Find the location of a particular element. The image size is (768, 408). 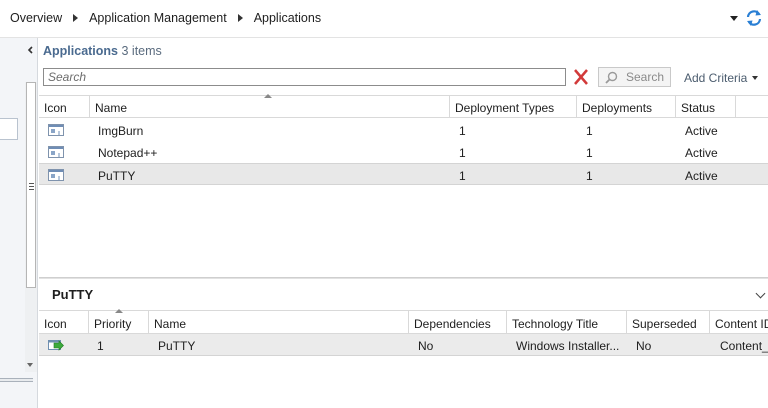

row-name: ImgBurn is located at coordinates (121, 131).